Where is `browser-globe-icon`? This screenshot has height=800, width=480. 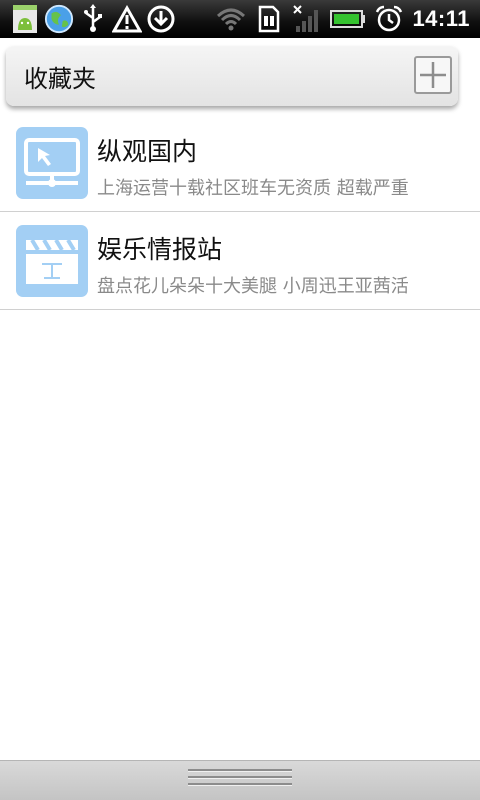 browser-globe-icon is located at coordinates (59, 19).